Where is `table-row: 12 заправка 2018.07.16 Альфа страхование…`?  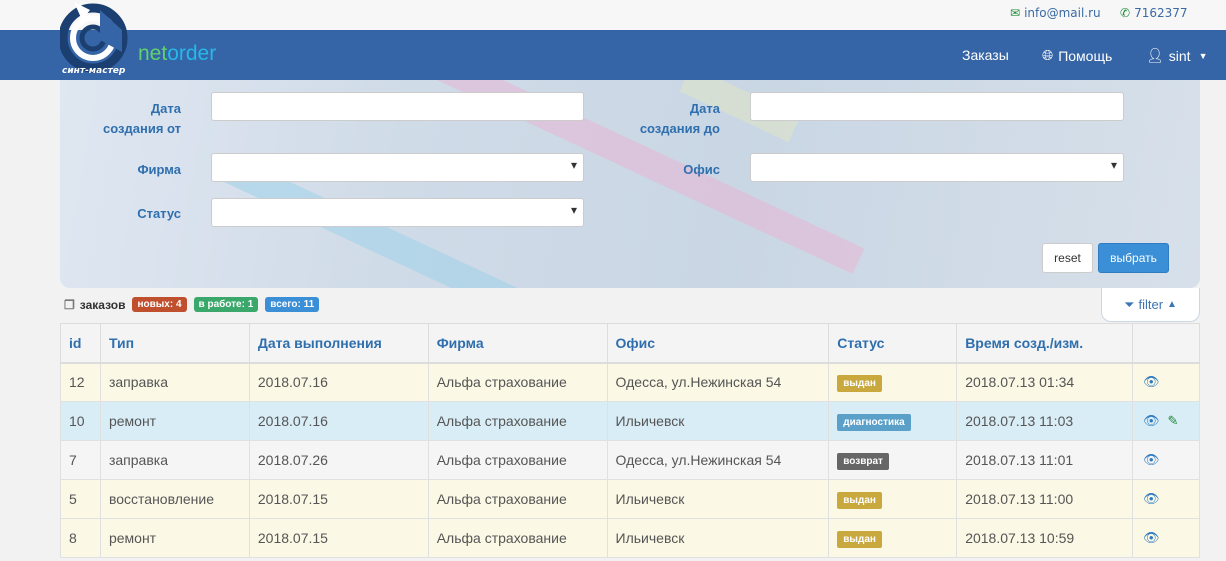
table-row: 12 заправка 2018.07.16 Альфа страхование… is located at coordinates (630, 382).